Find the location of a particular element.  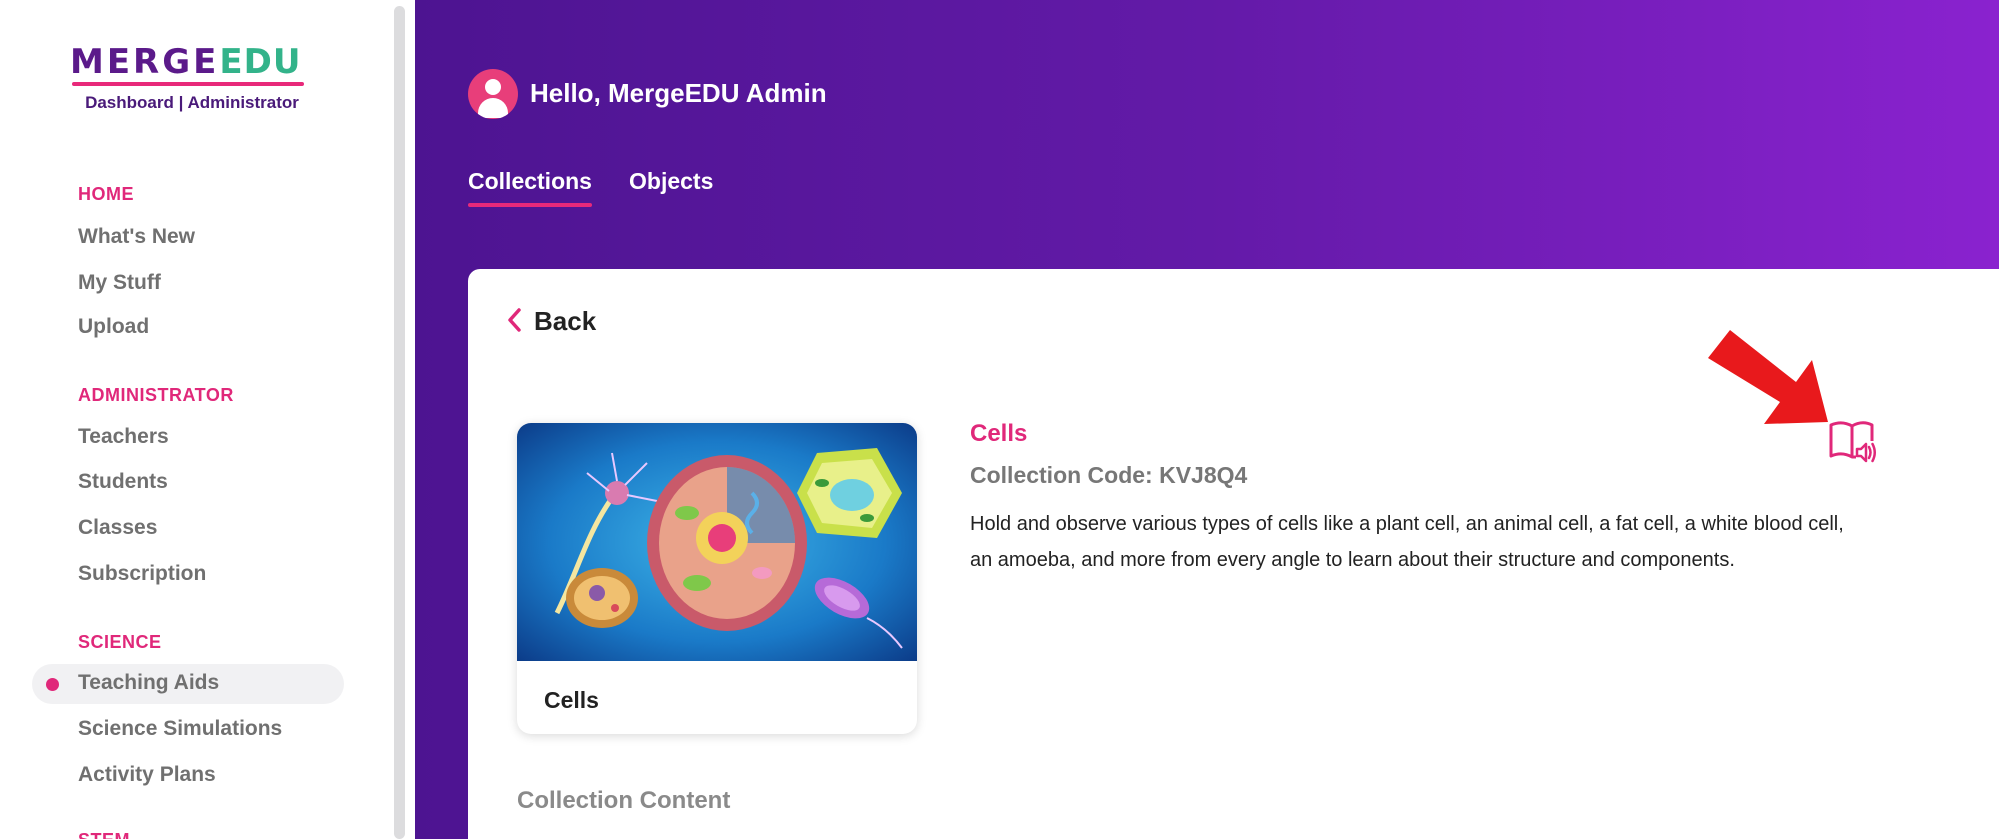

collection-title: Cells is located at coordinates (999, 433).